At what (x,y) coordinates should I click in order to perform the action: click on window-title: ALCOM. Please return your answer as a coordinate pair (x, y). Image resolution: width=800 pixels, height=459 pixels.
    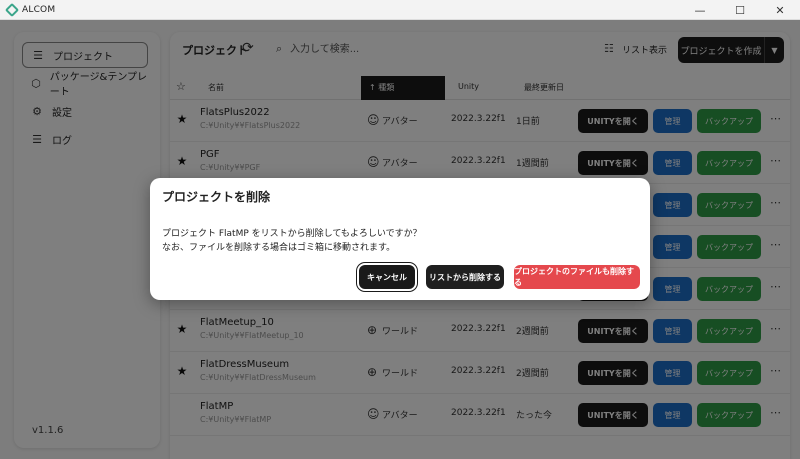
    Looking at the image, I should click on (39, 9).